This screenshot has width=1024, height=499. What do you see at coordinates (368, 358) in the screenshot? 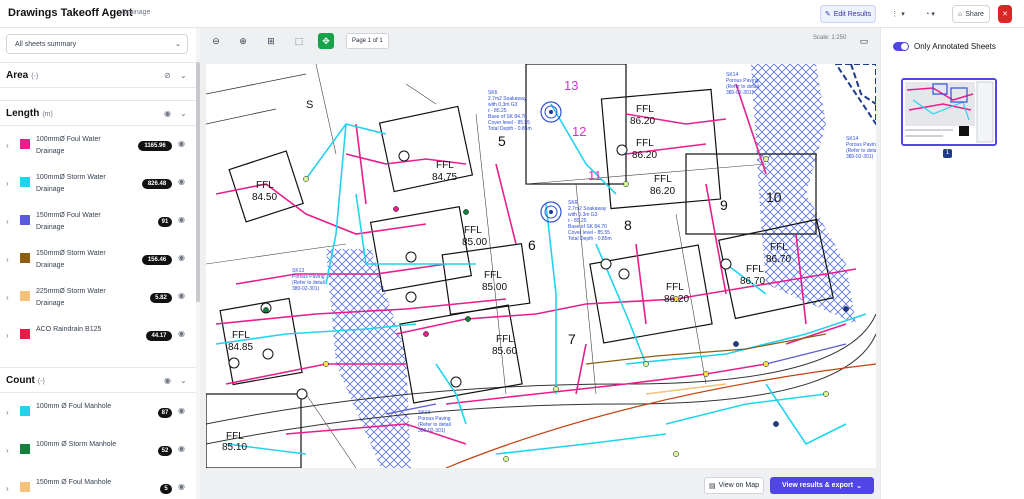
I see `porous-paving-area` at bounding box center [368, 358].